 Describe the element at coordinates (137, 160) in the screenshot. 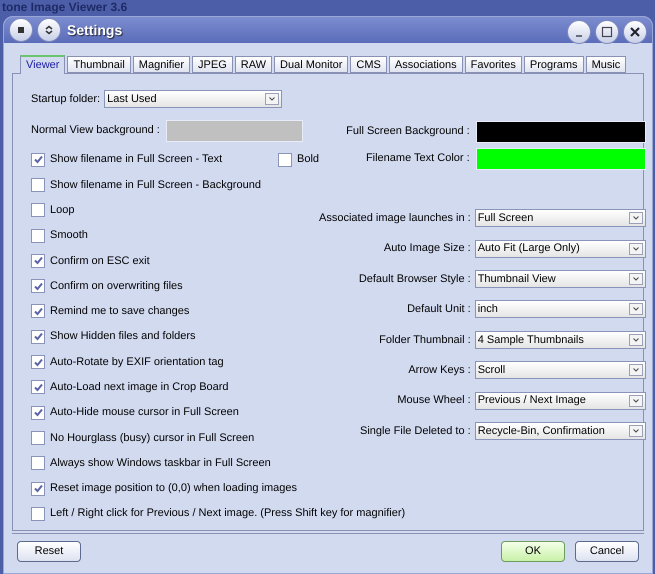

I see `checkbox-label: Show filename in Full Screen - Text` at that location.